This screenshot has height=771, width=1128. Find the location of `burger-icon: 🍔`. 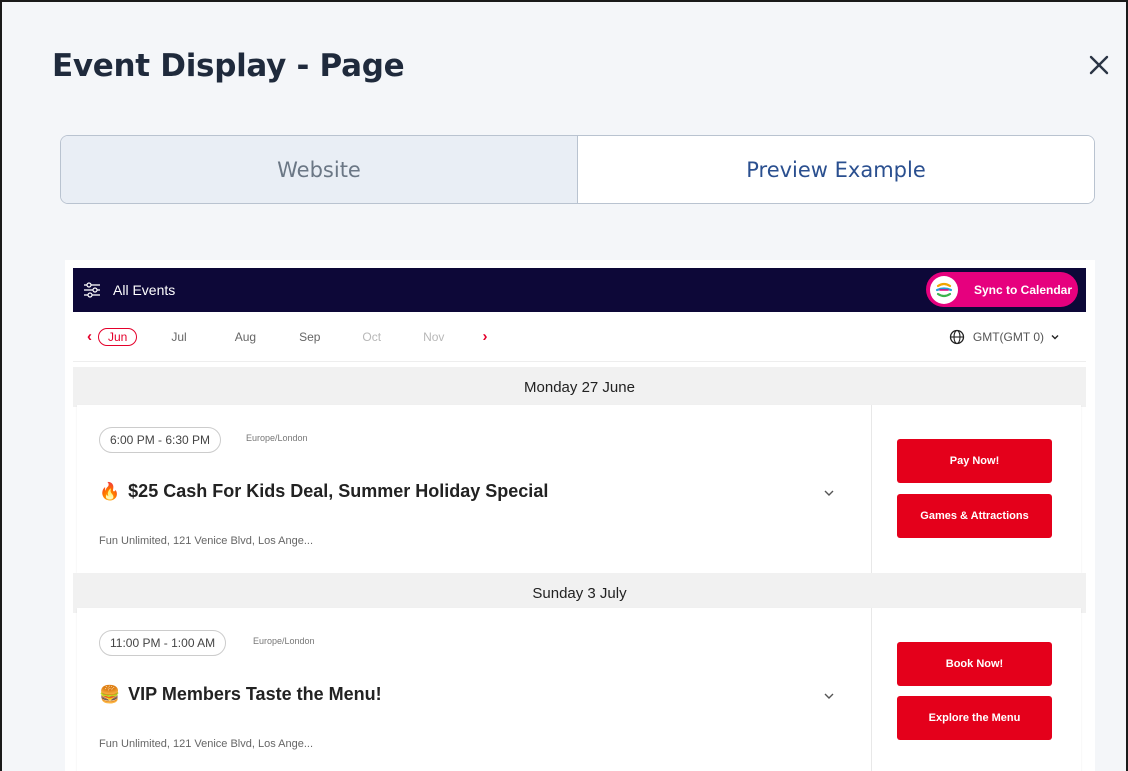

burger-icon: 🍔 is located at coordinates (110, 694).